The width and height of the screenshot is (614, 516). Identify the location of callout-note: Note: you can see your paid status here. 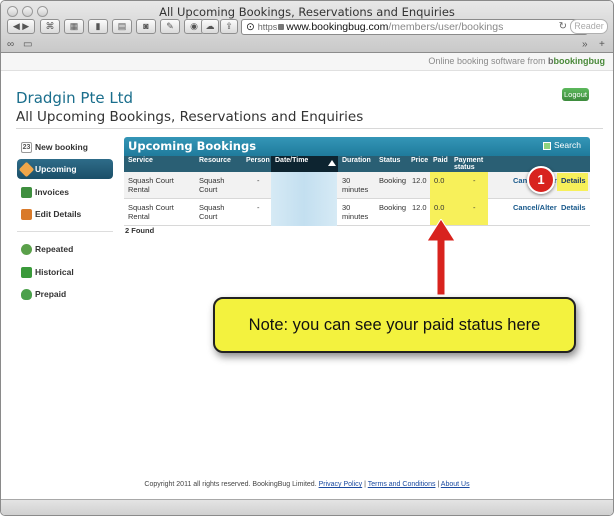
(394, 325).